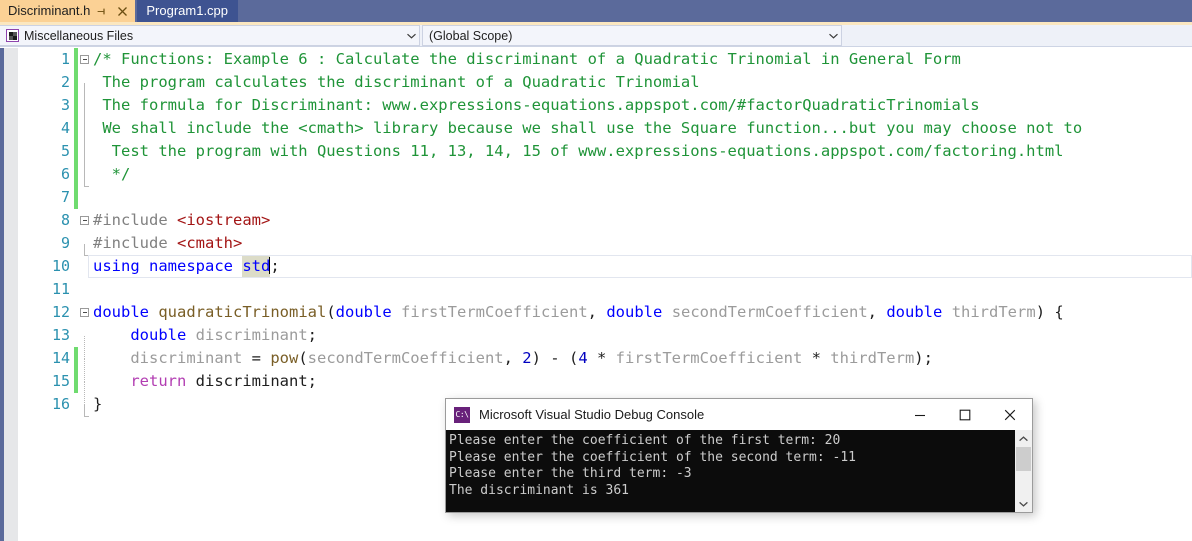 This screenshot has width=1192, height=541. I want to click on line-number: 7, so click(65, 197).